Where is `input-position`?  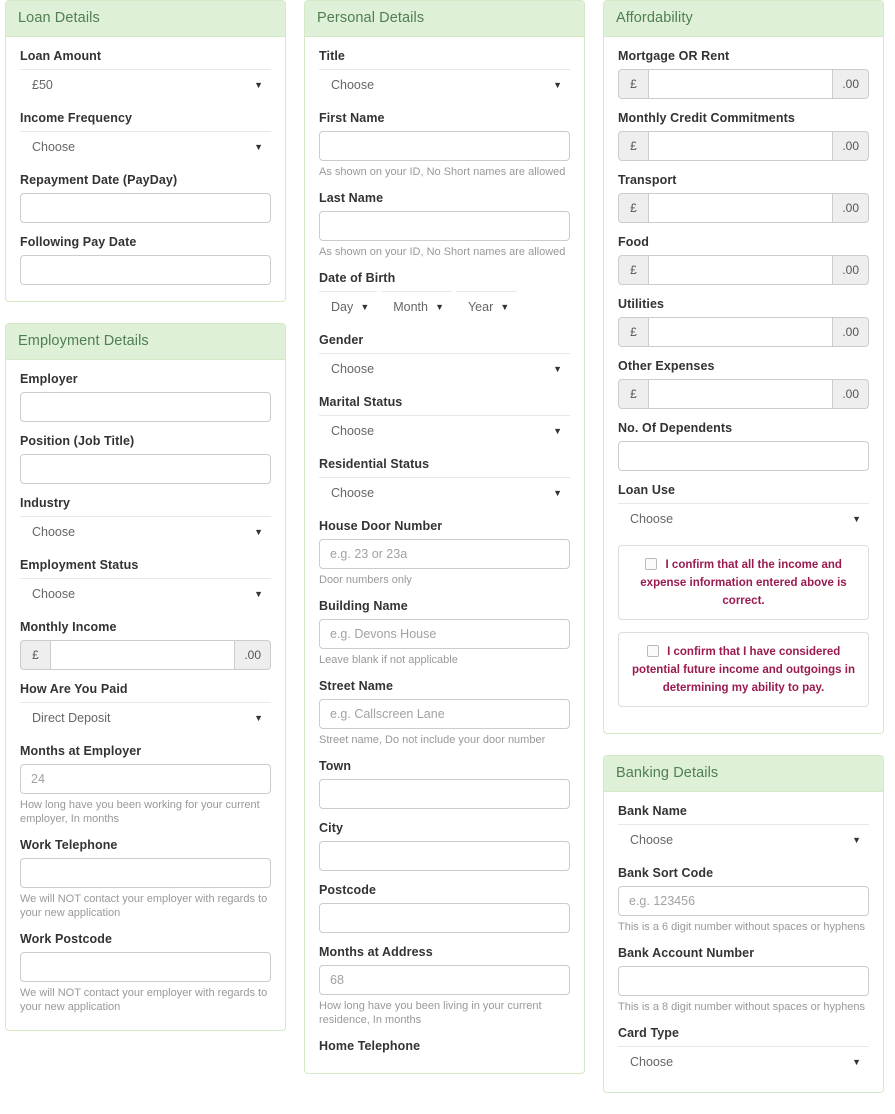
input-position is located at coordinates (145, 469).